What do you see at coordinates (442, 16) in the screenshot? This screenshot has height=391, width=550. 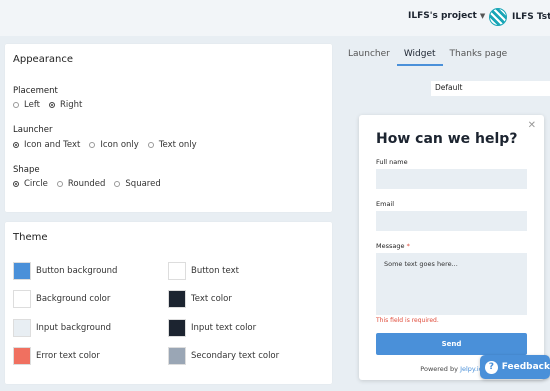 I see `project-name: ILFS's project` at bounding box center [442, 16].